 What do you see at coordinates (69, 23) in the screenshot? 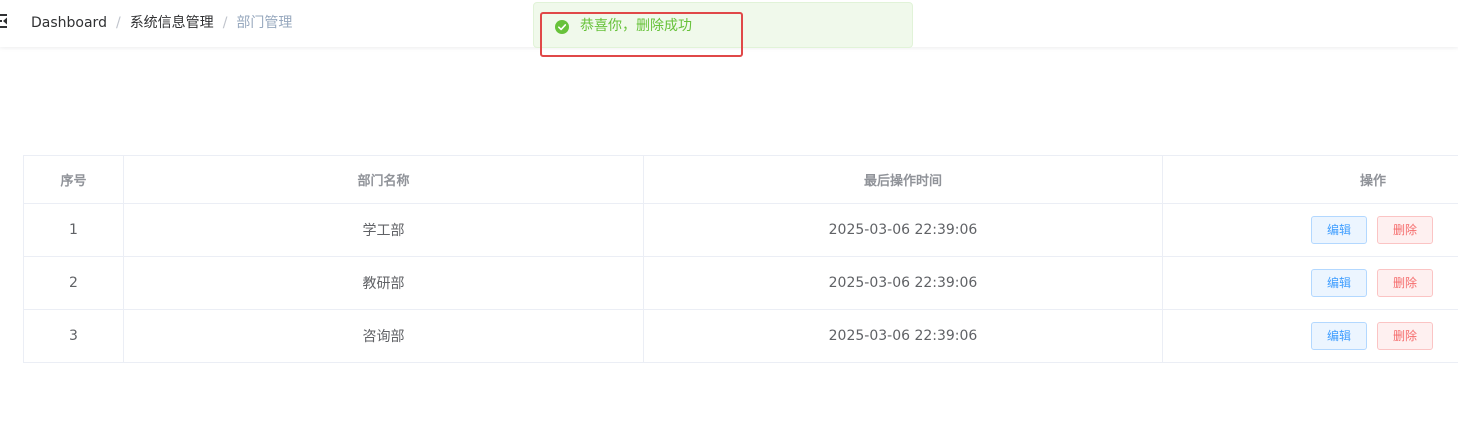
I see `breadcrumb-item-dashboard: Dashboard` at bounding box center [69, 23].